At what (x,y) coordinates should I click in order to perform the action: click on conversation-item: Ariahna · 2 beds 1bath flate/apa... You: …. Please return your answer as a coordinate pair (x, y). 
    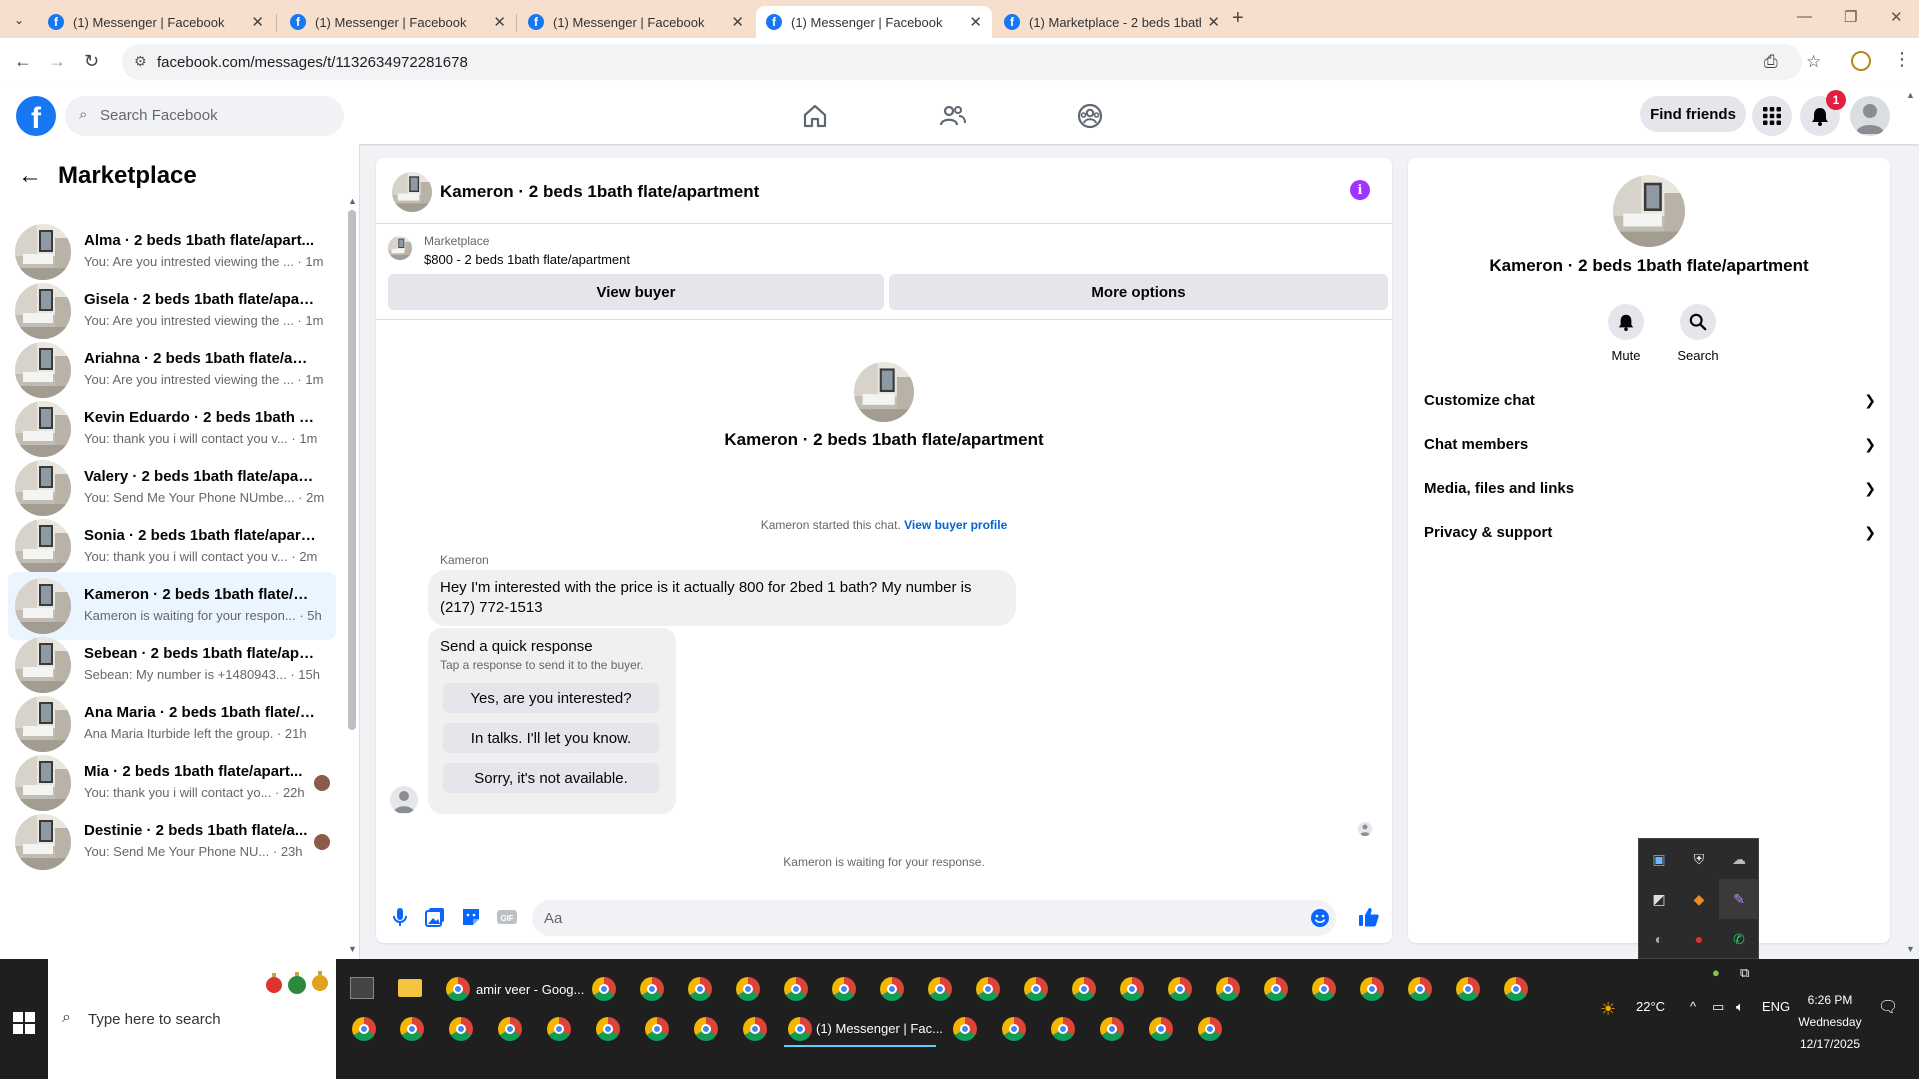
    Looking at the image, I should click on (172, 370).